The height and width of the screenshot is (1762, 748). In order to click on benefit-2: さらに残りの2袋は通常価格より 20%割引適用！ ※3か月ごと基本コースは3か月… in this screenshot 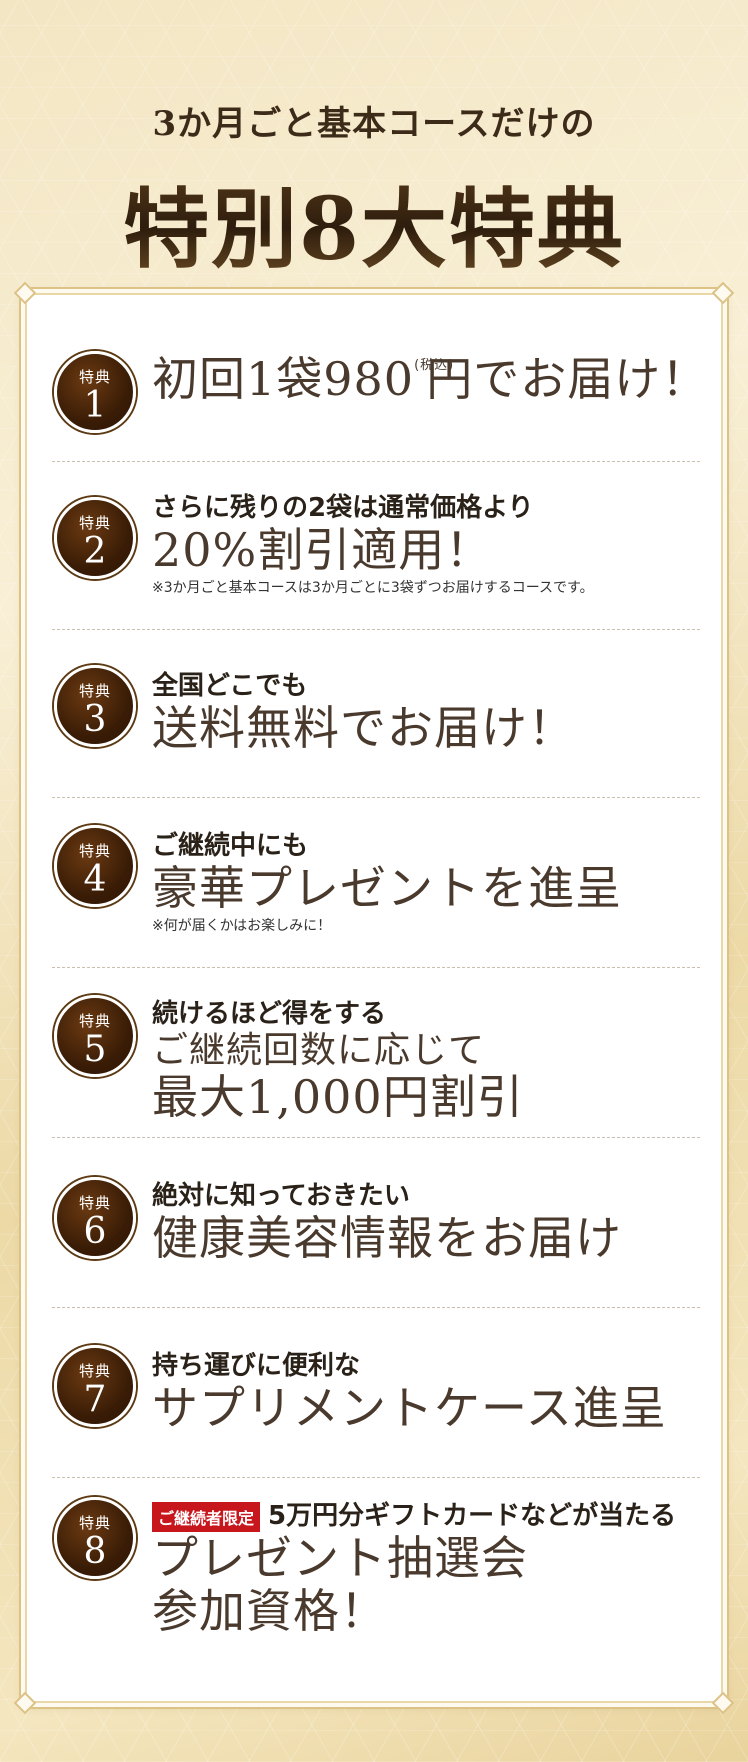, I will do `click(373, 542)`.